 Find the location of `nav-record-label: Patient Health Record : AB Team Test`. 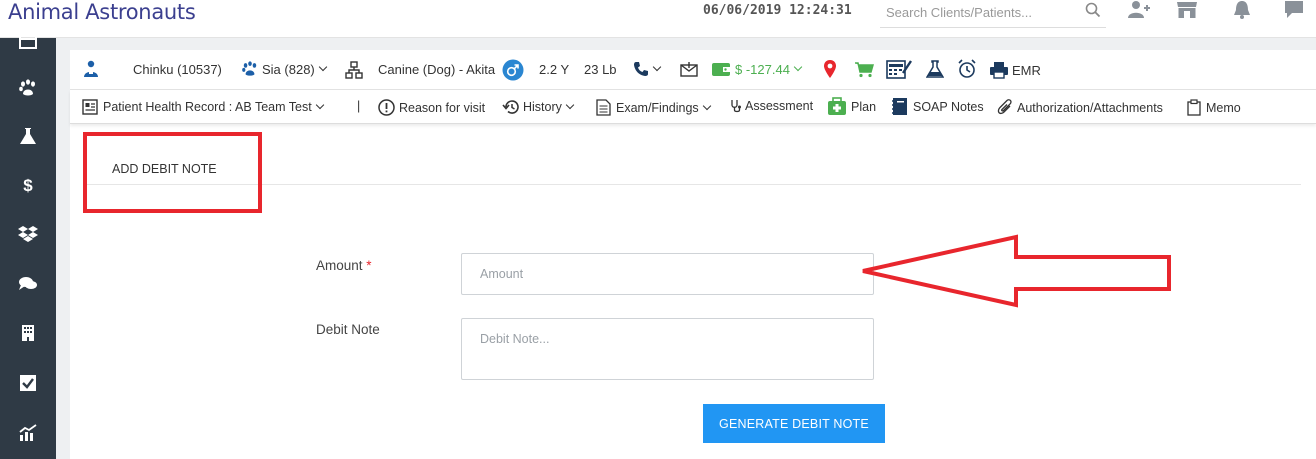

nav-record-label: Patient Health Record : AB Team Test is located at coordinates (207, 107).